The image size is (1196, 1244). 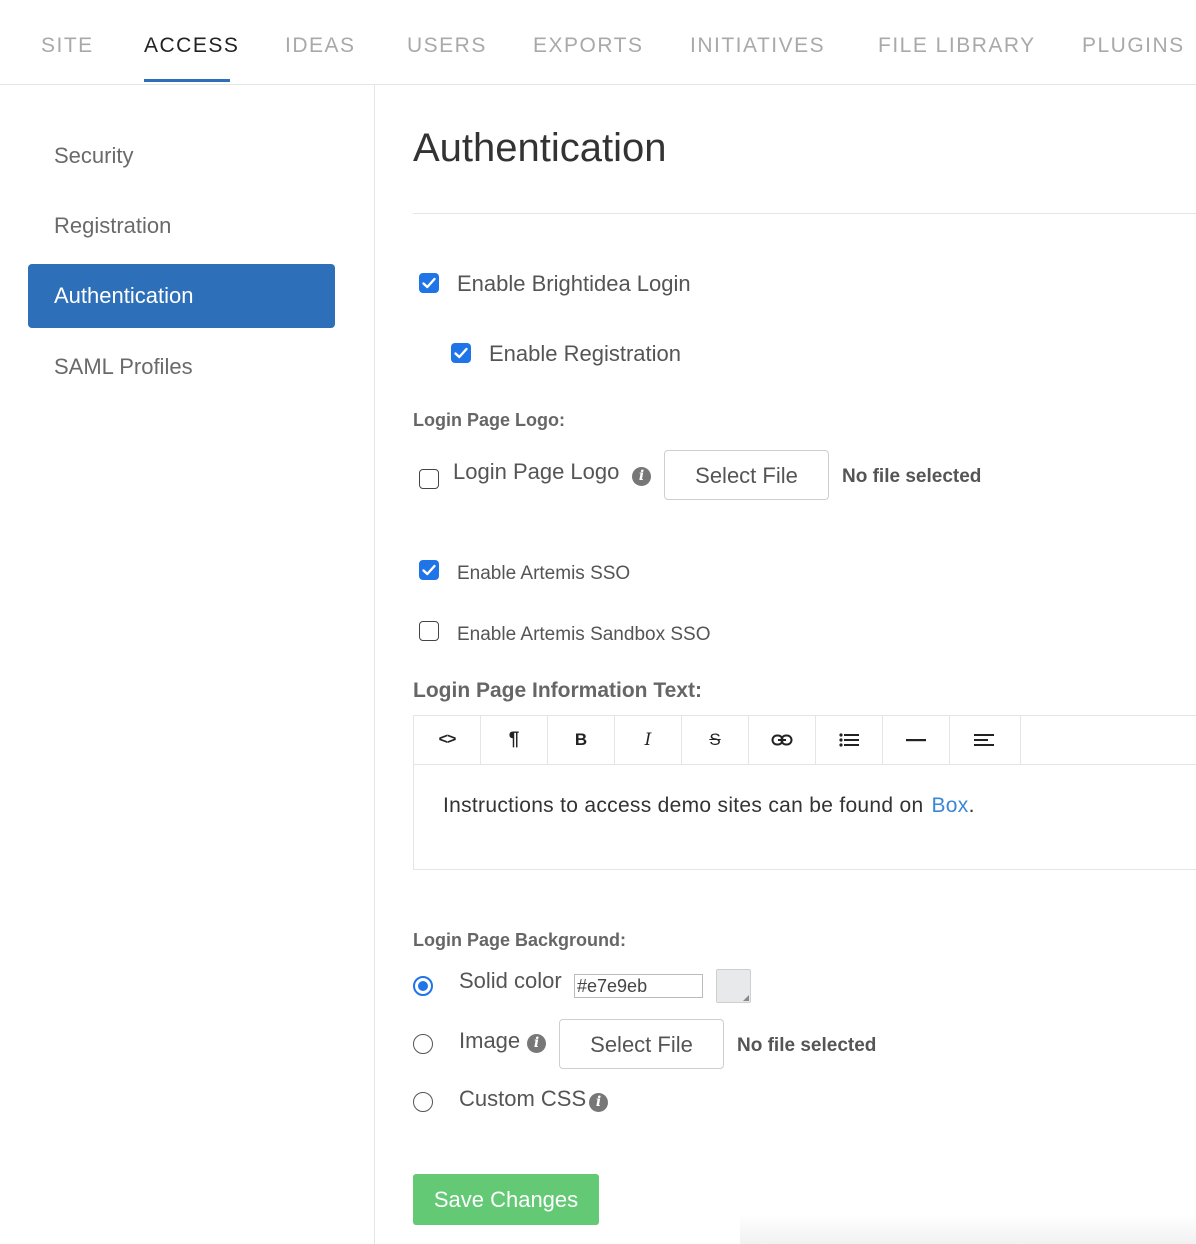 What do you see at coordinates (968, 1229) in the screenshot?
I see `bottom-fade` at bounding box center [968, 1229].